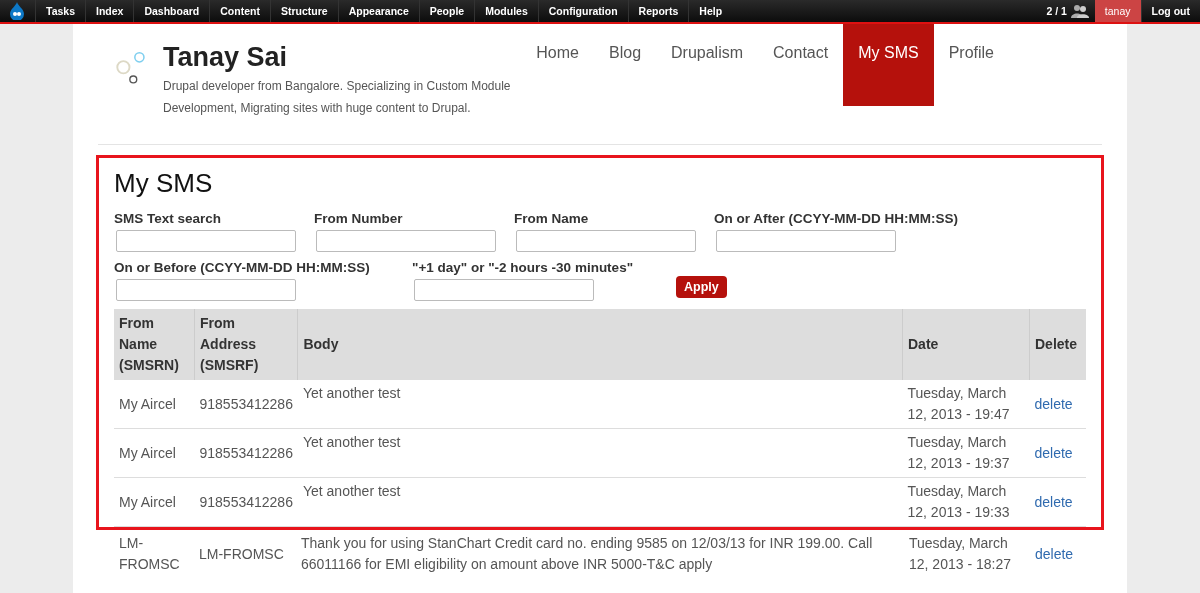 This screenshot has width=1200, height=593. What do you see at coordinates (966, 404) in the screenshot?
I see `table-cell: Tuesday, March 12, 2013 - 19:47` at bounding box center [966, 404].